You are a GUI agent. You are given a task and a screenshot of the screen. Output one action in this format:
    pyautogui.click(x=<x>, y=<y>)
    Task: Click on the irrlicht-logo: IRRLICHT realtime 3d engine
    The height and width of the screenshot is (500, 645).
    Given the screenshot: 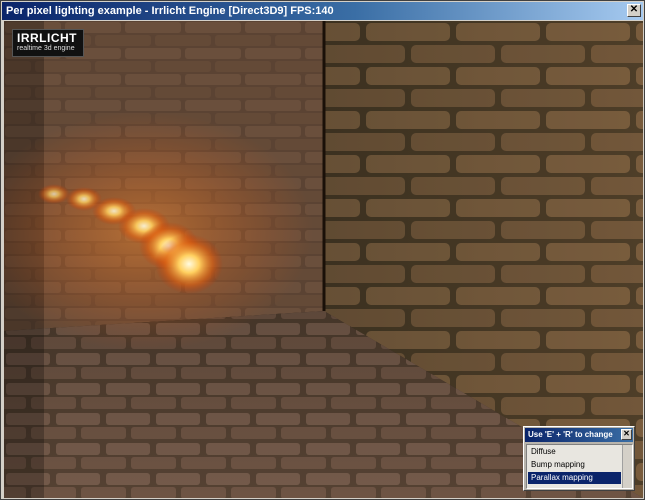 What is the action you would take?
    pyautogui.click(x=48, y=43)
    